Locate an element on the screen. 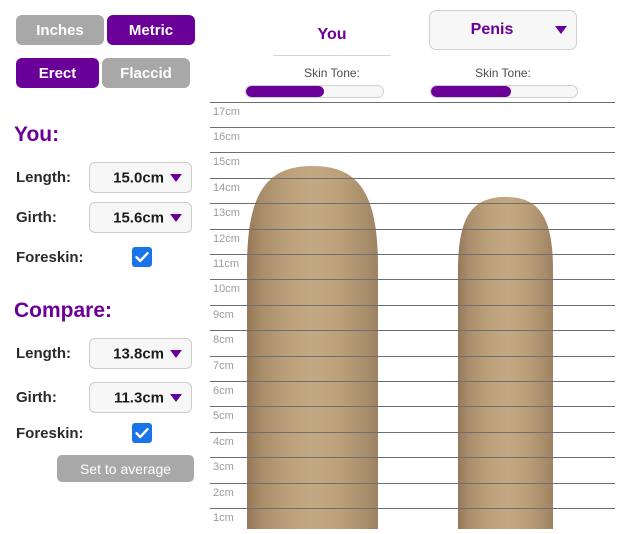  you-girth-select: 15.6cm is located at coordinates (140, 217).